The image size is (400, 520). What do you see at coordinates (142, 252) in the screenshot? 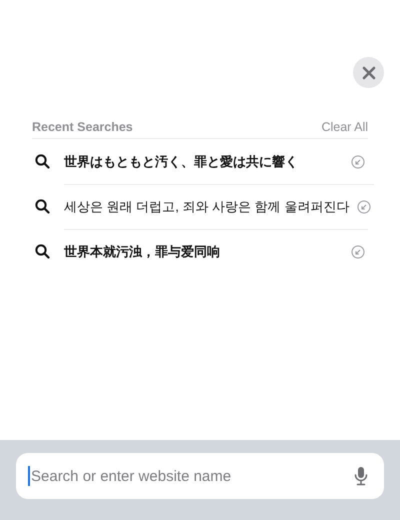
I see `recent-search-item: 世界本就污浊，罪与爱同响` at bounding box center [142, 252].